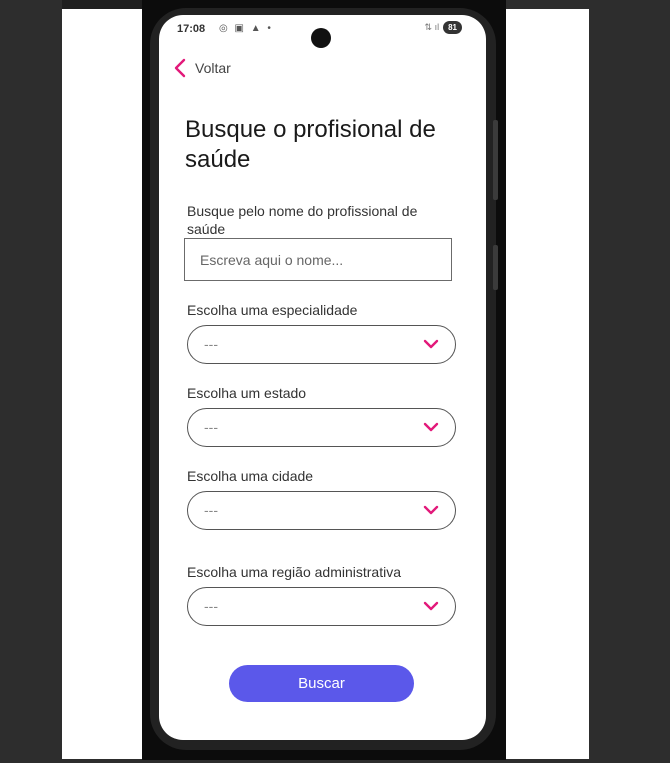 The height and width of the screenshot is (763, 670). I want to click on region-select: ---, so click(321, 606).